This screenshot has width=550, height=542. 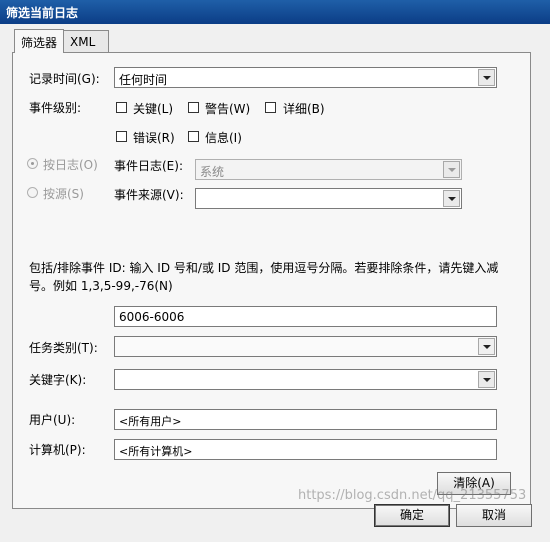 What do you see at coordinates (193, 107) in the screenshot?
I see `checkbox-warning` at bounding box center [193, 107].